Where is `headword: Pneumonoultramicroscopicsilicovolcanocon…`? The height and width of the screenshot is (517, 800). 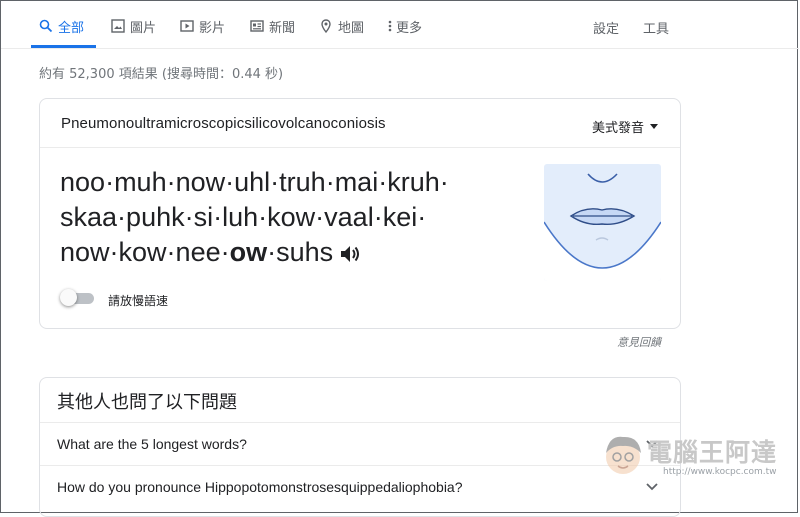 headword: Pneumonoultramicroscopicsilicovolcanocon… is located at coordinates (223, 123).